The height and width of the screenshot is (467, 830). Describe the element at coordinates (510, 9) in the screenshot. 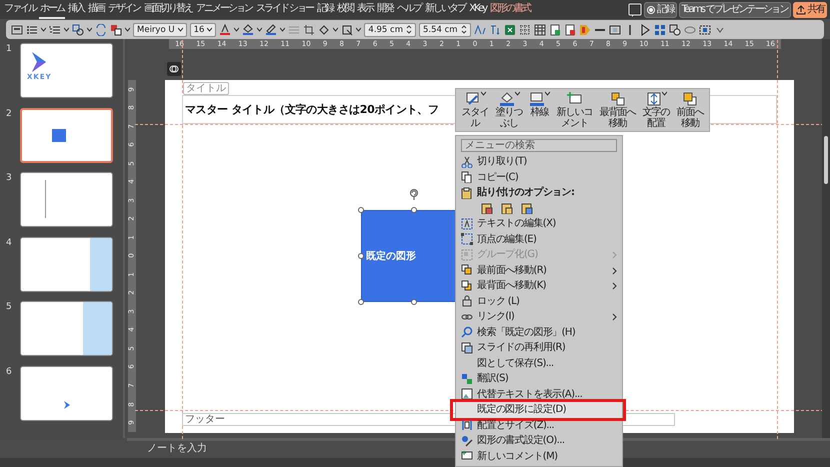

I see `ribbon-tab: 図形の書式` at that location.